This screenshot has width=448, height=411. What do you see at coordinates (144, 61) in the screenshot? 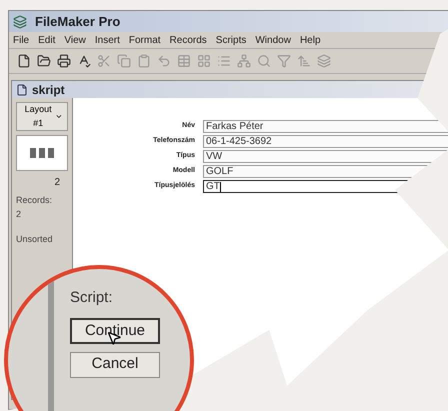
I see `clipboard-icon` at bounding box center [144, 61].